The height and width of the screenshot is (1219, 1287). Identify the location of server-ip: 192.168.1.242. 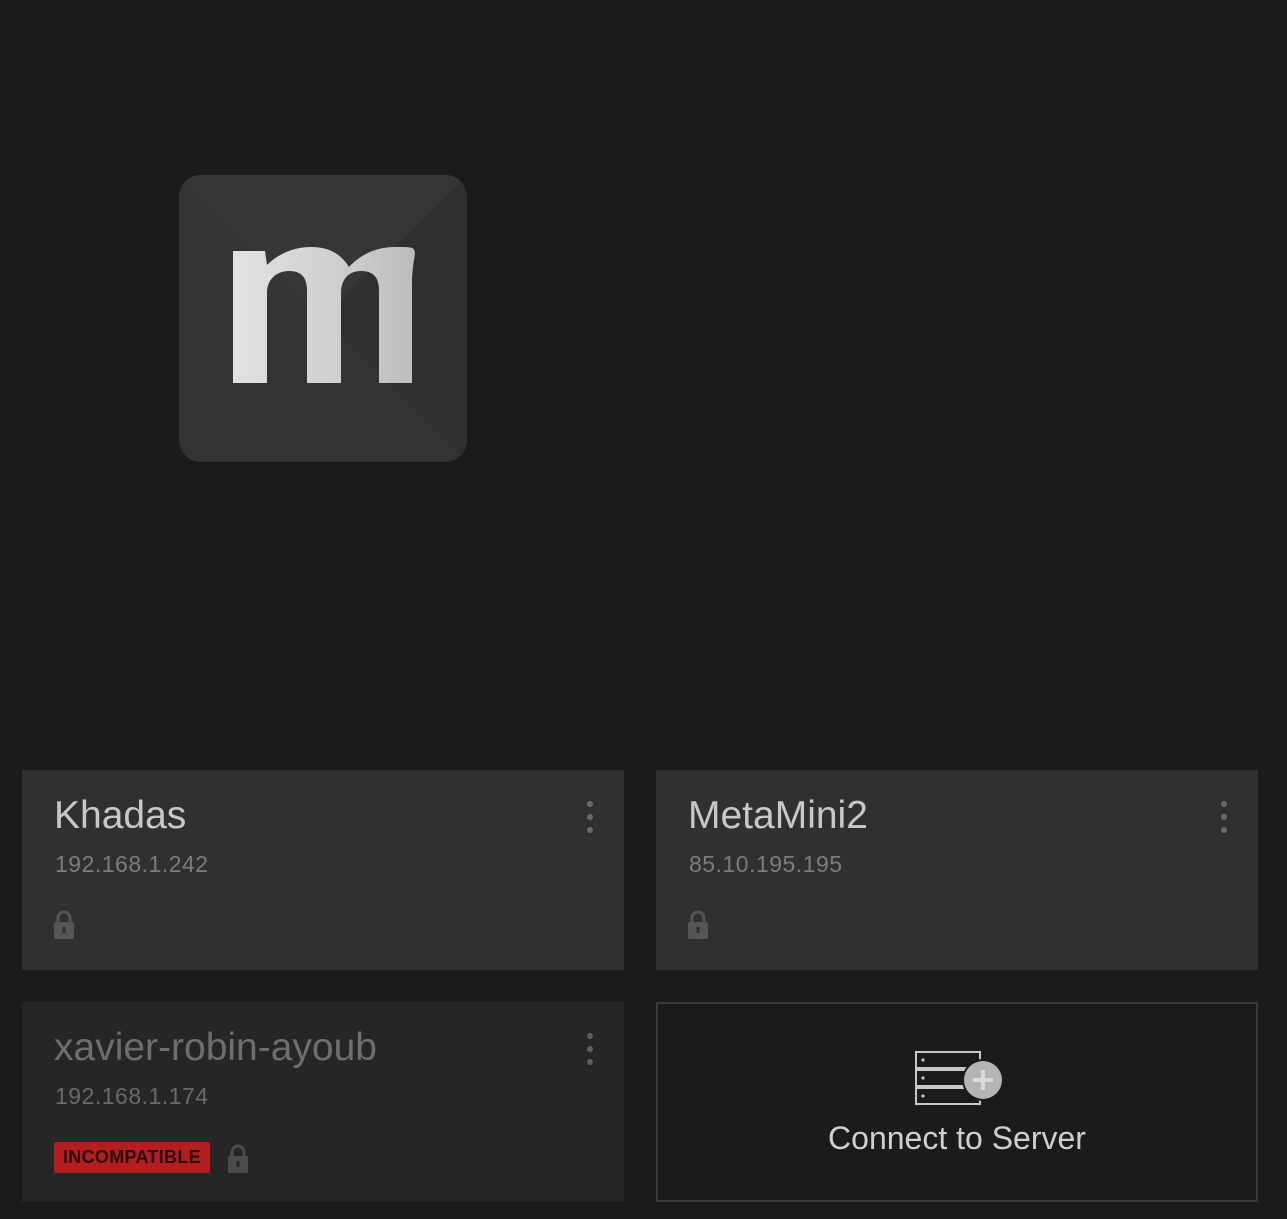
(132, 864).